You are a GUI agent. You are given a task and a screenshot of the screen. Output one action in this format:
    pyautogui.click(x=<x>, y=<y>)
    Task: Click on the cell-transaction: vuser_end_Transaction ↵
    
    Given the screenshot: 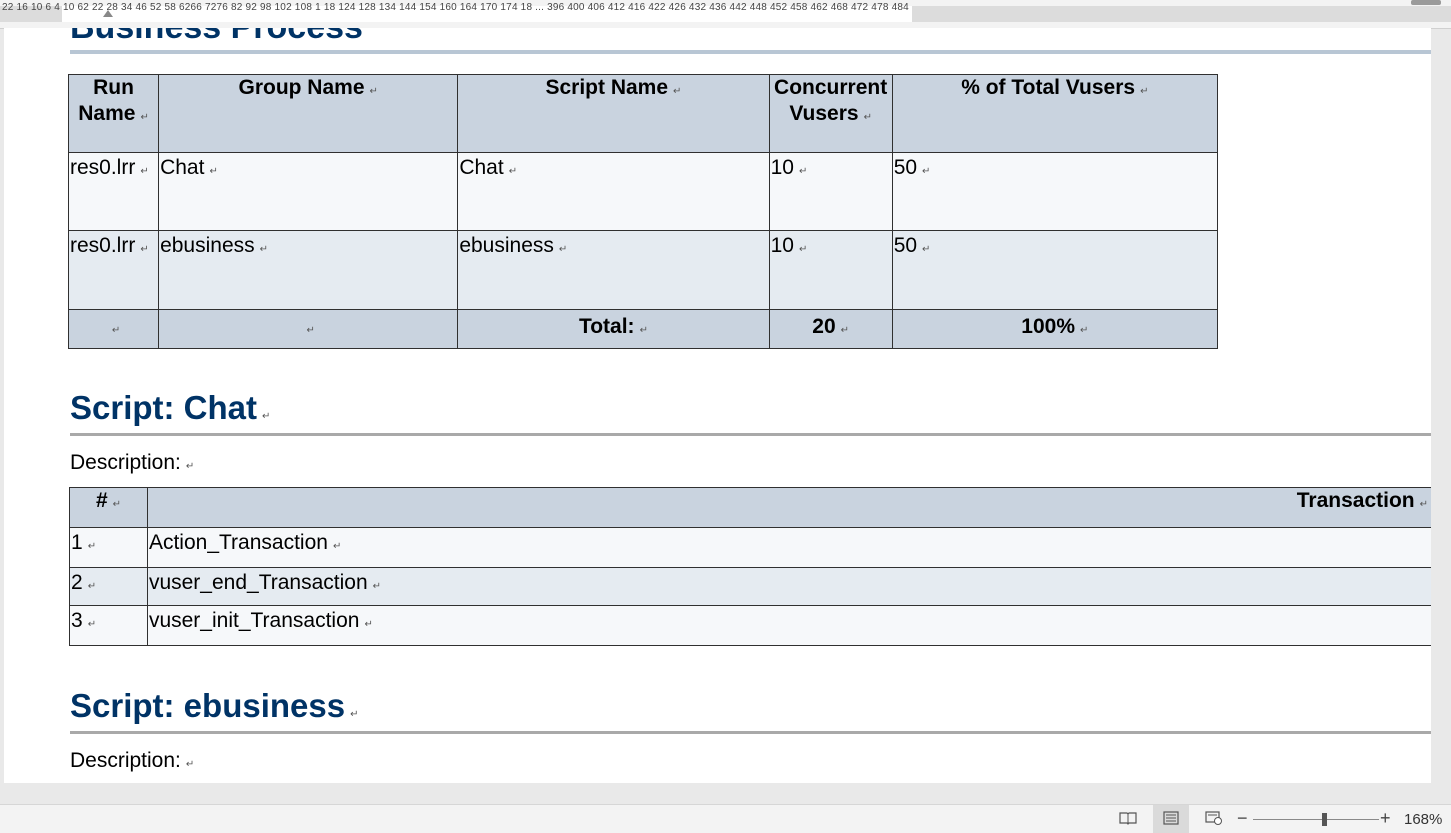 What is the action you would take?
    pyautogui.click(x=788, y=586)
    